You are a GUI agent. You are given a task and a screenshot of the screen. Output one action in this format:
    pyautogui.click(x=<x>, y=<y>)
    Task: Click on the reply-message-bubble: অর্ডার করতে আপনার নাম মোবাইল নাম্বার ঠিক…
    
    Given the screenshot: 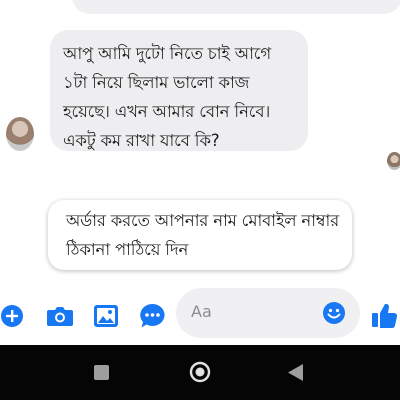 What is the action you would take?
    pyautogui.click(x=200, y=235)
    